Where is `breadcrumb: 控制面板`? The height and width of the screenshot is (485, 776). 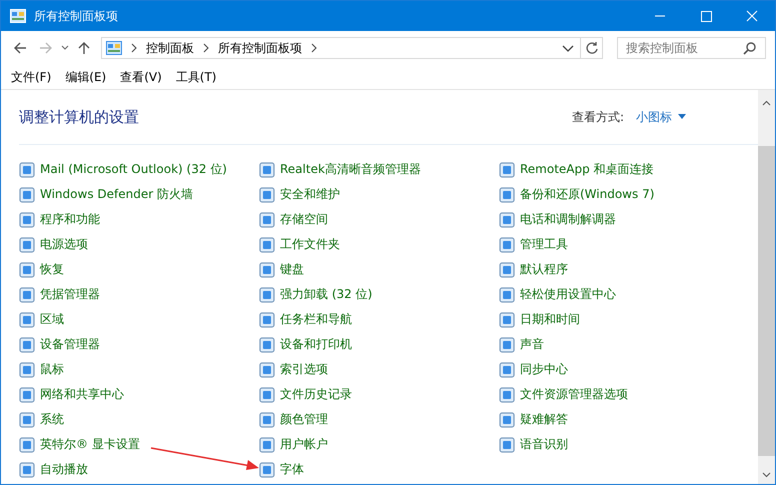 breadcrumb: 控制面板 is located at coordinates (170, 48).